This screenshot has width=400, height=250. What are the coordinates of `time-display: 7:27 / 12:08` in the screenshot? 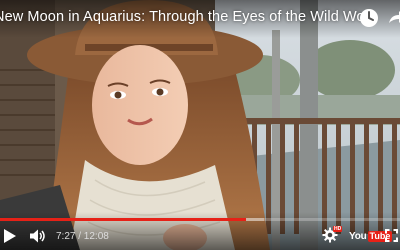 It's located at (82, 236).